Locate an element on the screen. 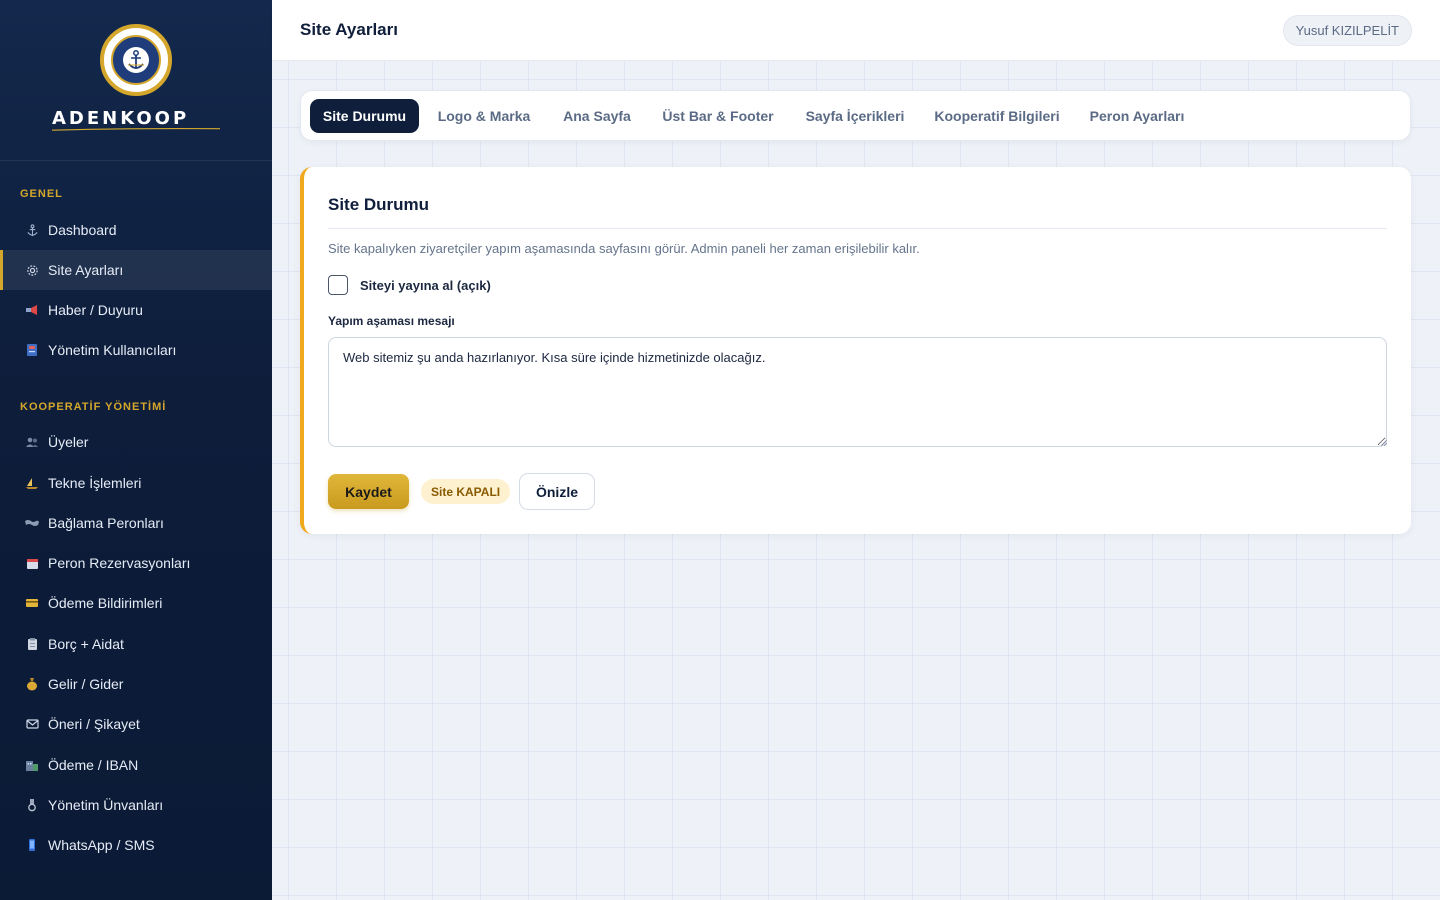 The image size is (1440, 900). sidebar-item-label: Üyeler is located at coordinates (68, 442).